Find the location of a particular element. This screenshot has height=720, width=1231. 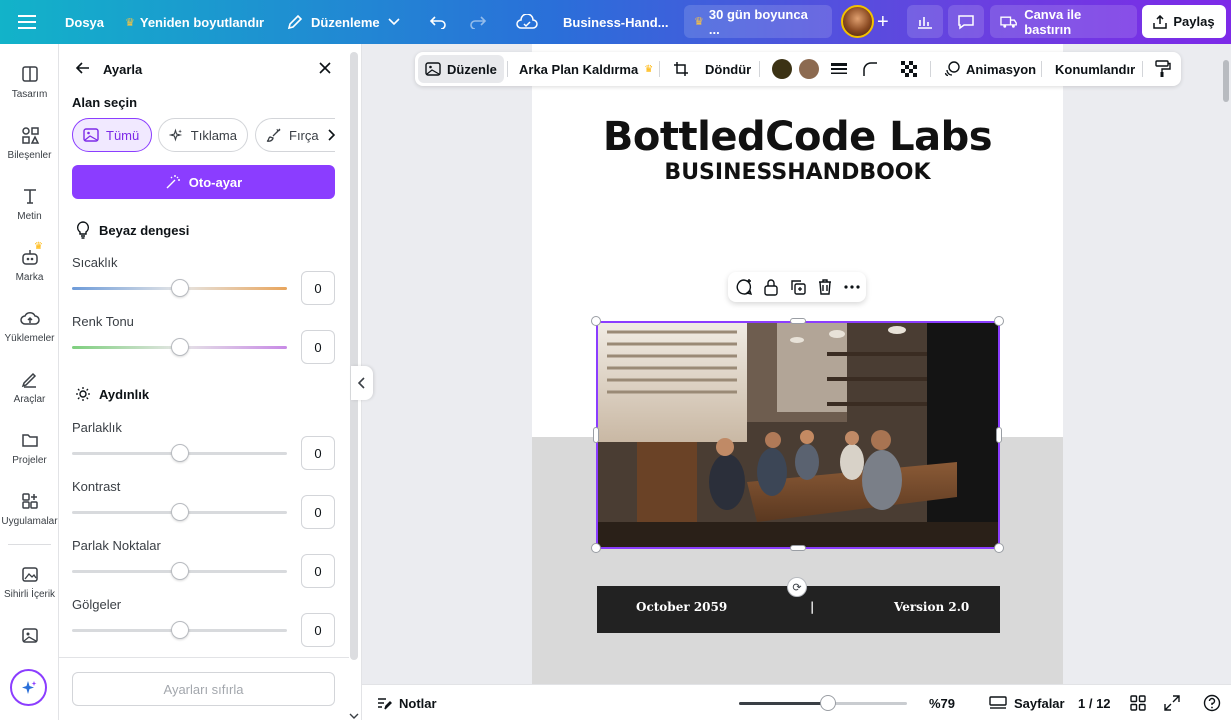

resize-handle-tr is located at coordinates (999, 321).